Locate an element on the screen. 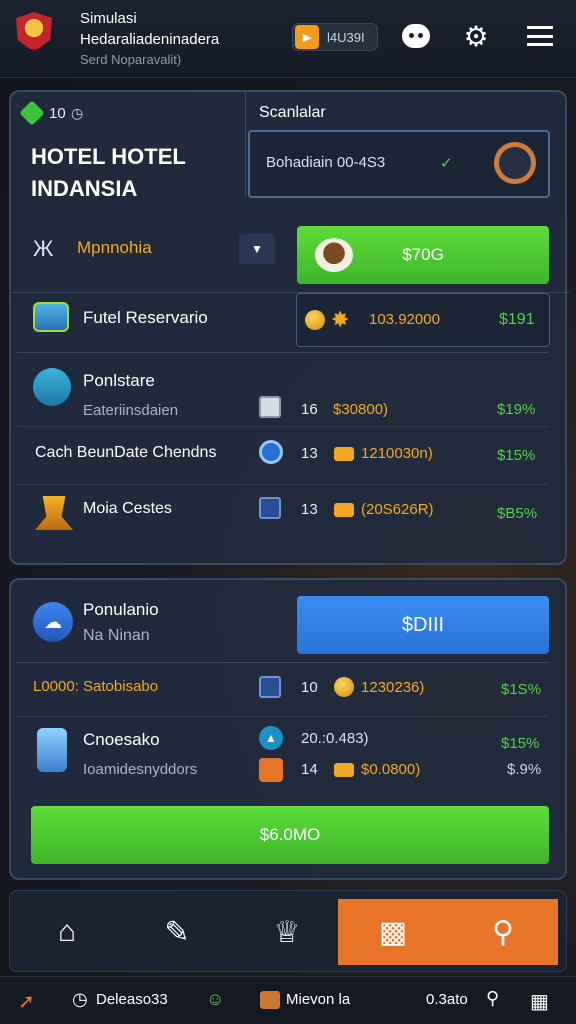 This screenshot has width=576, height=1024. list-header-title: Ponlstare is located at coordinates (119, 380).